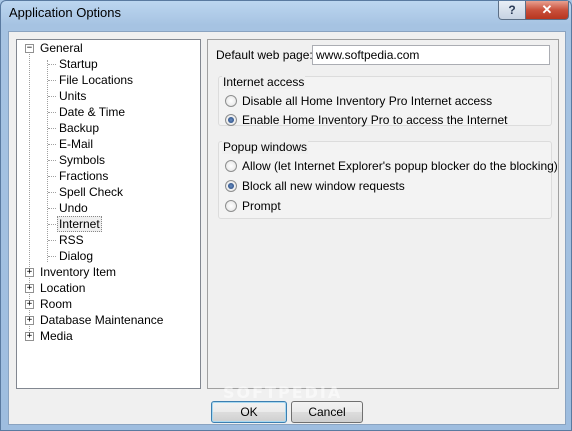 The width and height of the screenshot is (572, 431). I want to click on tree-item-label: E-Mail, so click(76, 144).